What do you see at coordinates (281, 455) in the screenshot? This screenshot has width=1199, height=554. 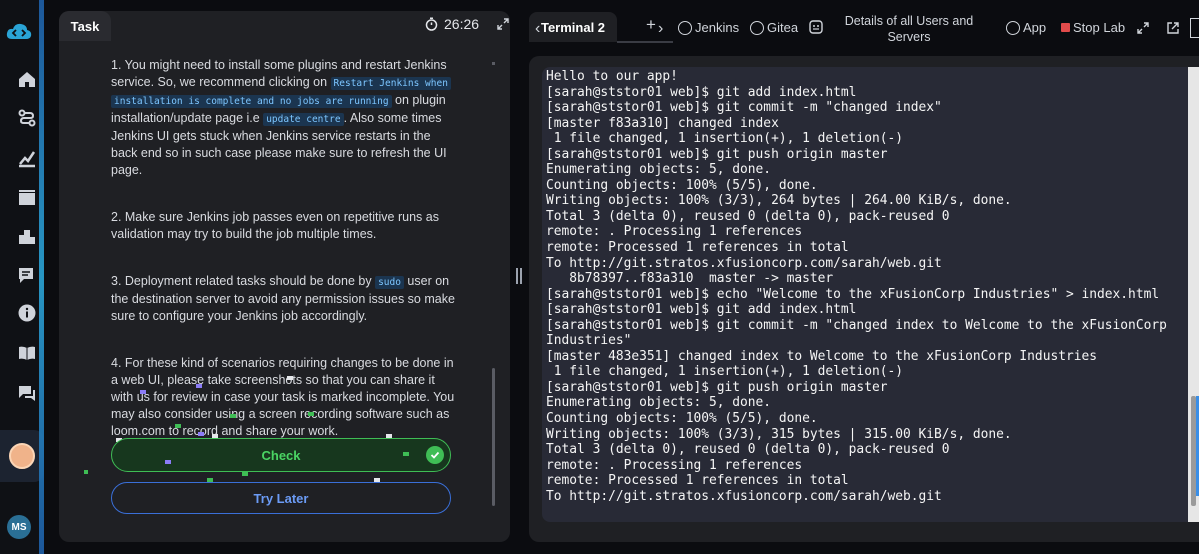 I see `check-button: Check` at bounding box center [281, 455].